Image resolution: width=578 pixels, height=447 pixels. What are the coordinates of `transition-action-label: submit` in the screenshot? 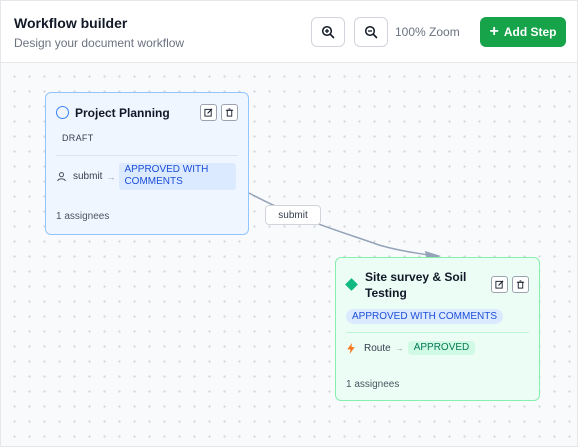 It's located at (88, 176).